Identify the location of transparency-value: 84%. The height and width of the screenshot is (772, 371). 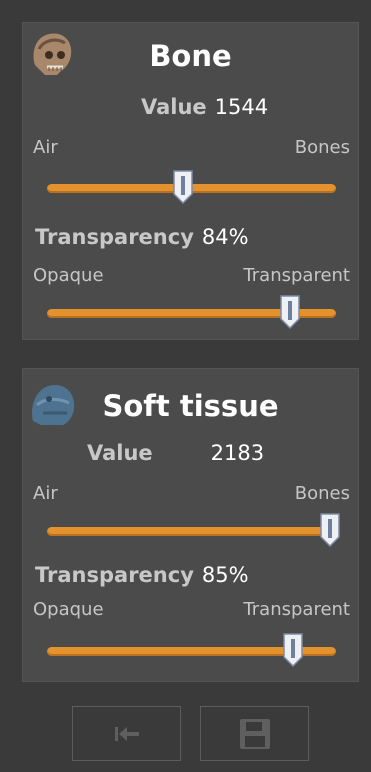
(225, 237).